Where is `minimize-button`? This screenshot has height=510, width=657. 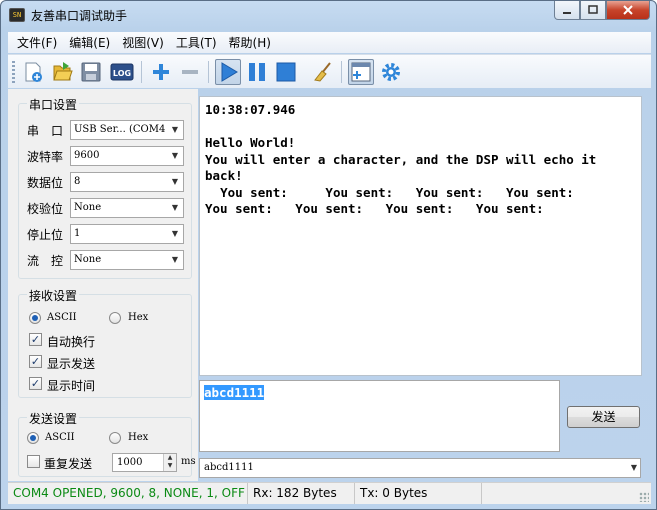 minimize-button is located at coordinates (567, 10).